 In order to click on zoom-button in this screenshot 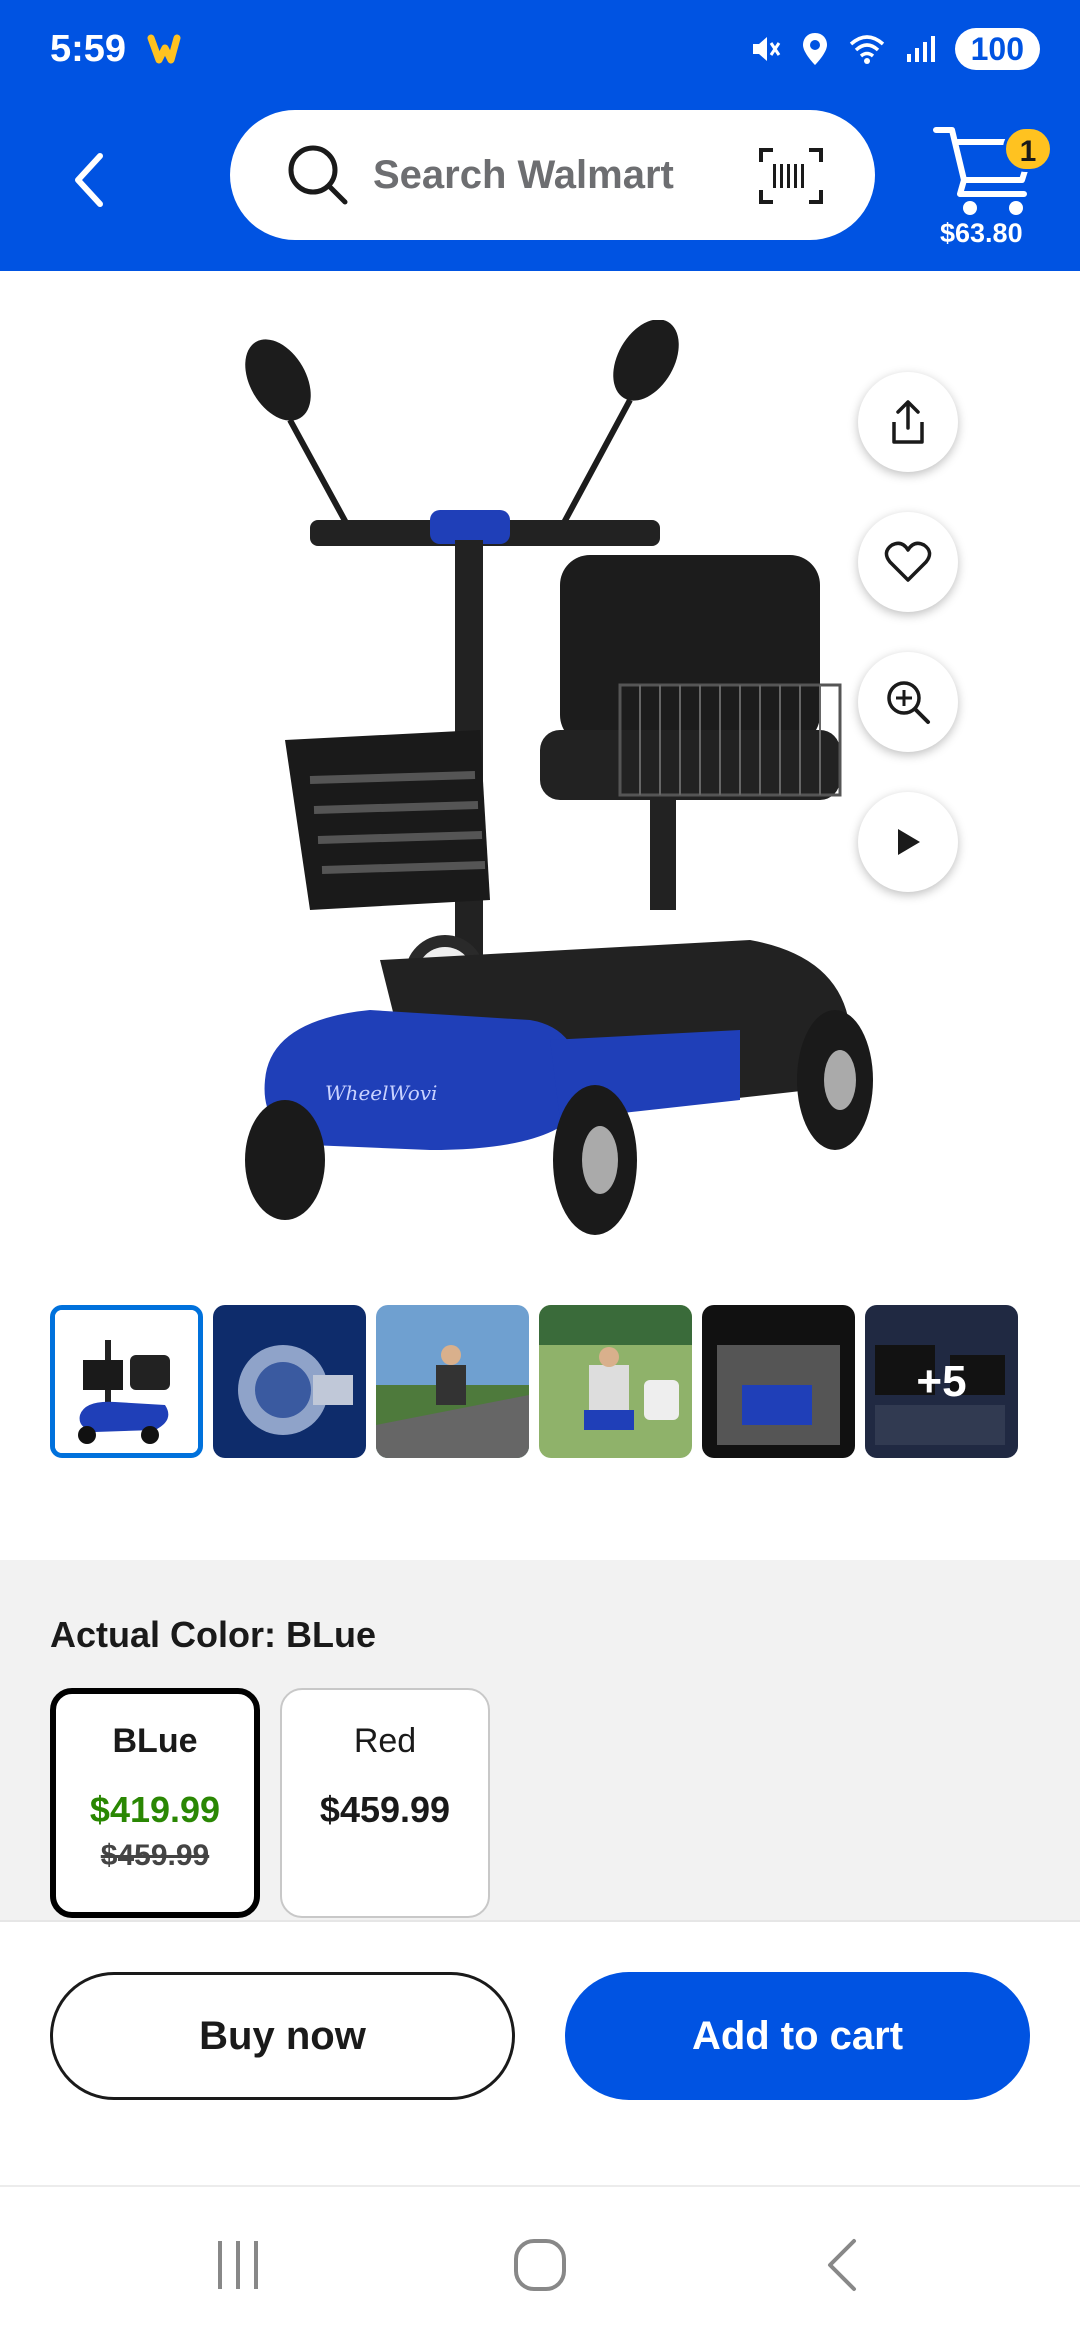, I will do `click(908, 702)`.